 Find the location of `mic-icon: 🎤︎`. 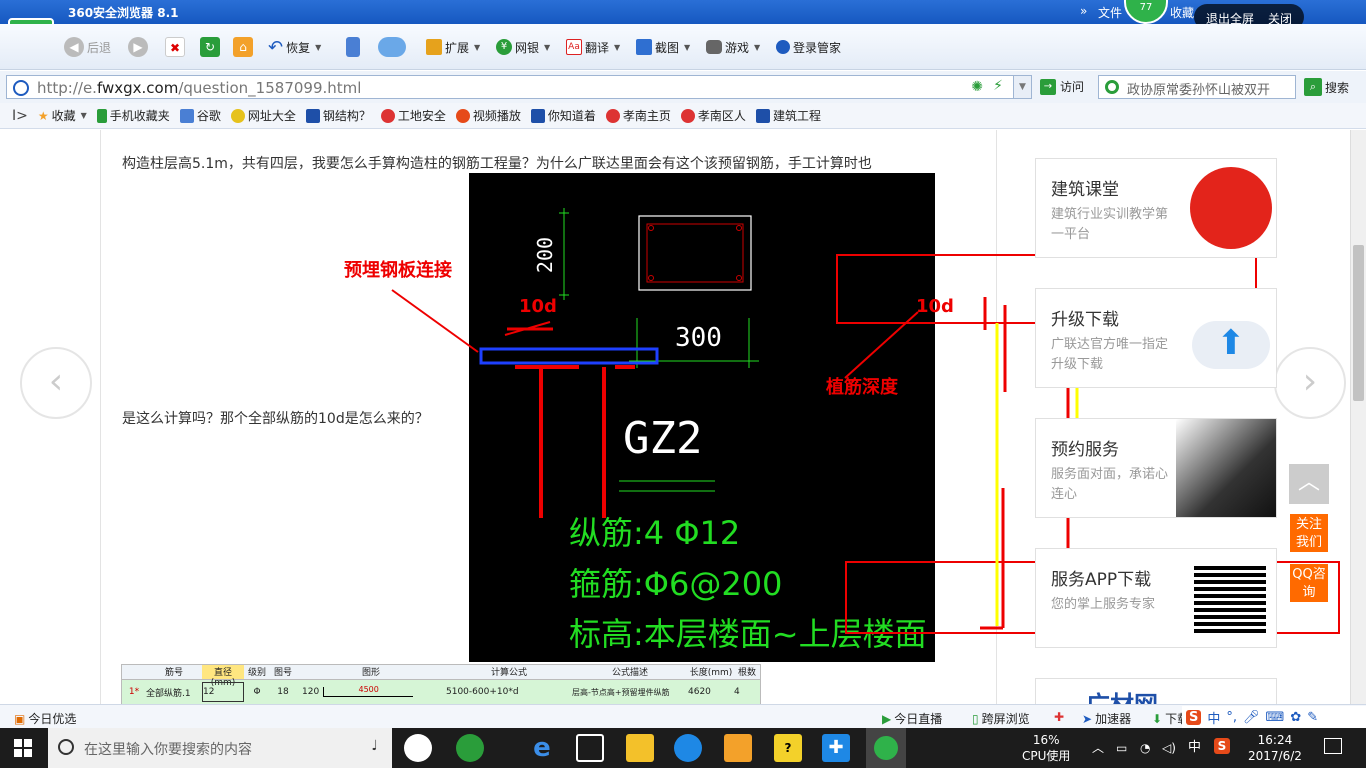

mic-icon: 🎤︎ is located at coordinates (1251, 717).